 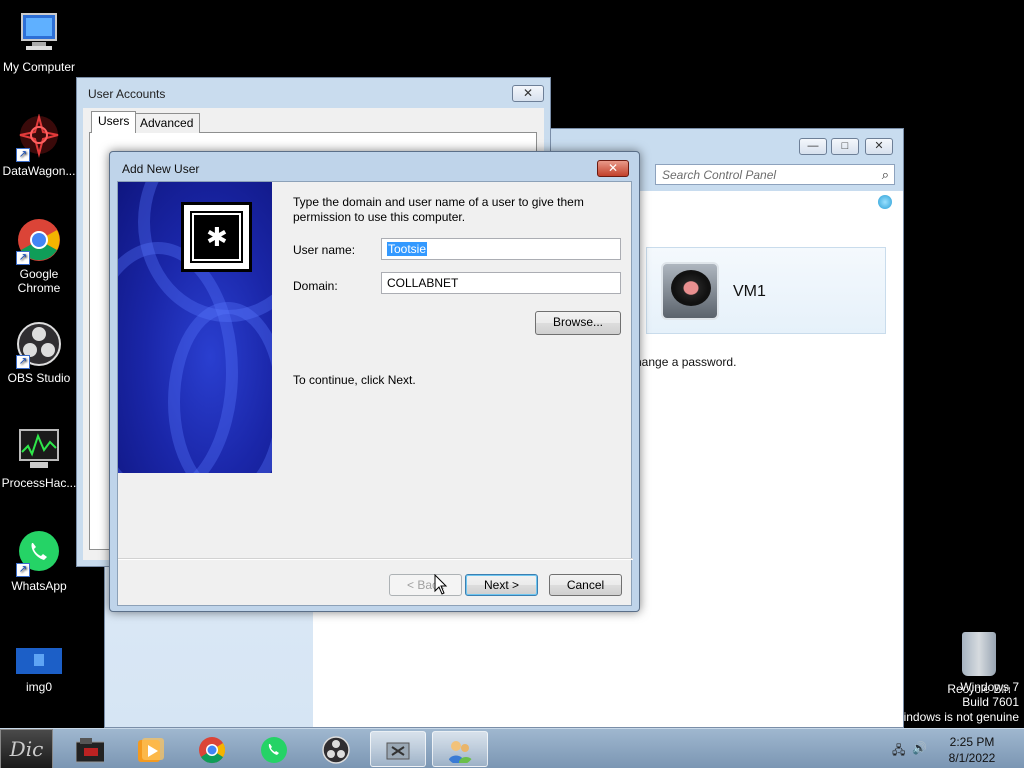 What do you see at coordinates (885, 174) in the screenshot?
I see `search-icon: ⌕` at bounding box center [885, 174].